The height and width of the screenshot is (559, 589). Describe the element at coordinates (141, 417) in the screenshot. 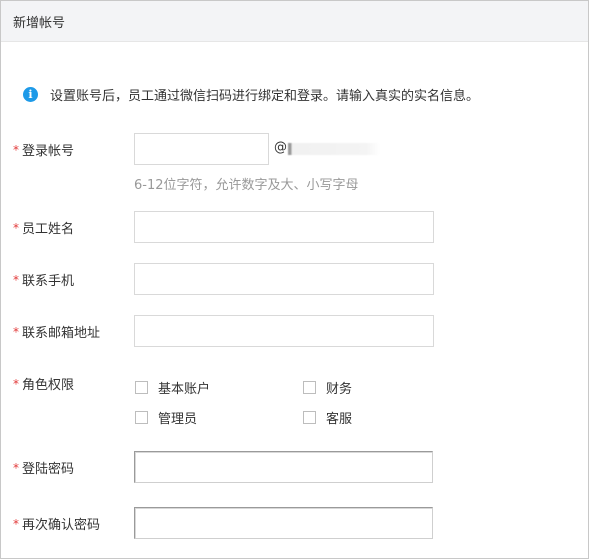

I see `checkbox-admin` at that location.